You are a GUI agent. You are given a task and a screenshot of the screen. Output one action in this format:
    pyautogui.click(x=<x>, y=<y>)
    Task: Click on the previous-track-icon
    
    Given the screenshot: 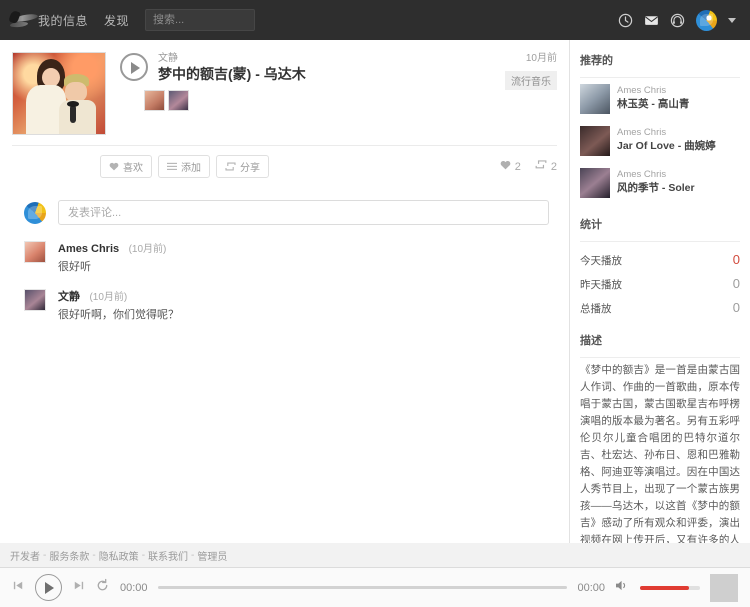 What is the action you would take?
    pyautogui.click(x=18, y=588)
    